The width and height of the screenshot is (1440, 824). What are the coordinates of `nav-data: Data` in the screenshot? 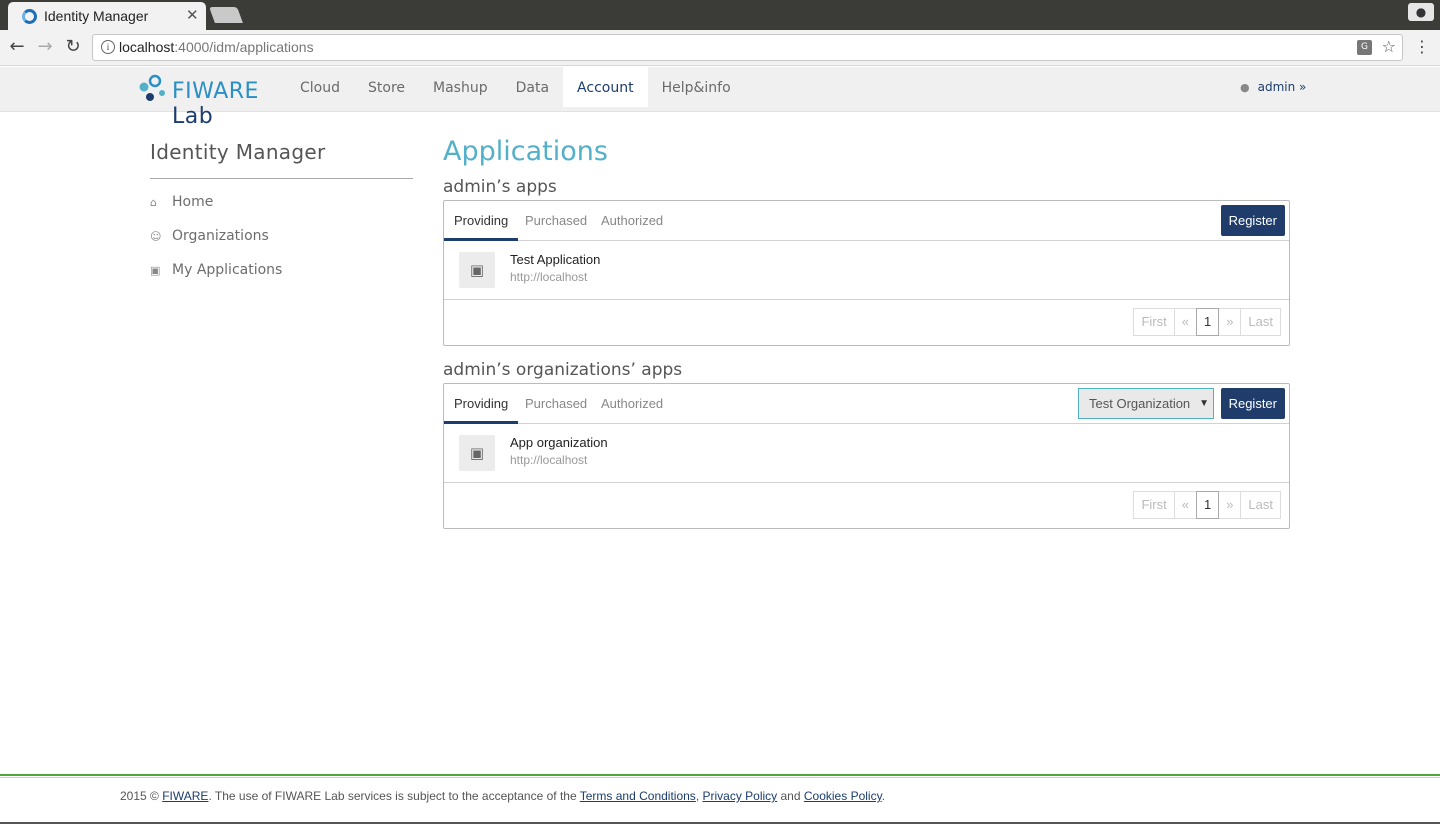 It's located at (532, 87).